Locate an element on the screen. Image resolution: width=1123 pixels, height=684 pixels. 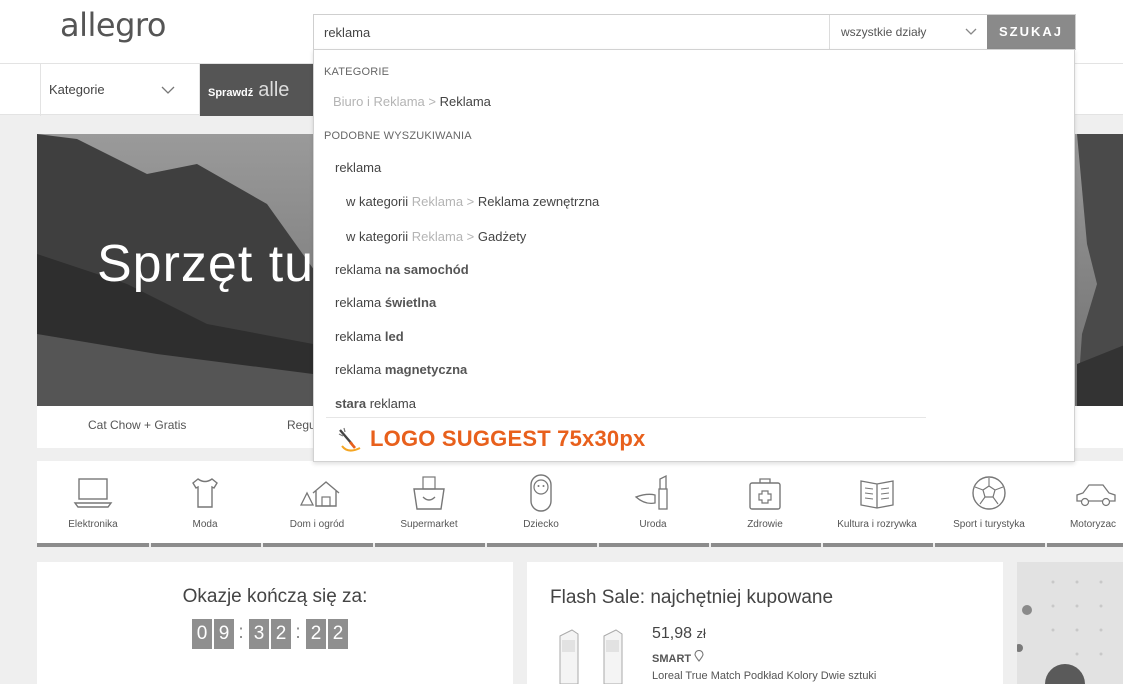
suggestion-item: reklama na samochód is located at coordinates (402, 269).